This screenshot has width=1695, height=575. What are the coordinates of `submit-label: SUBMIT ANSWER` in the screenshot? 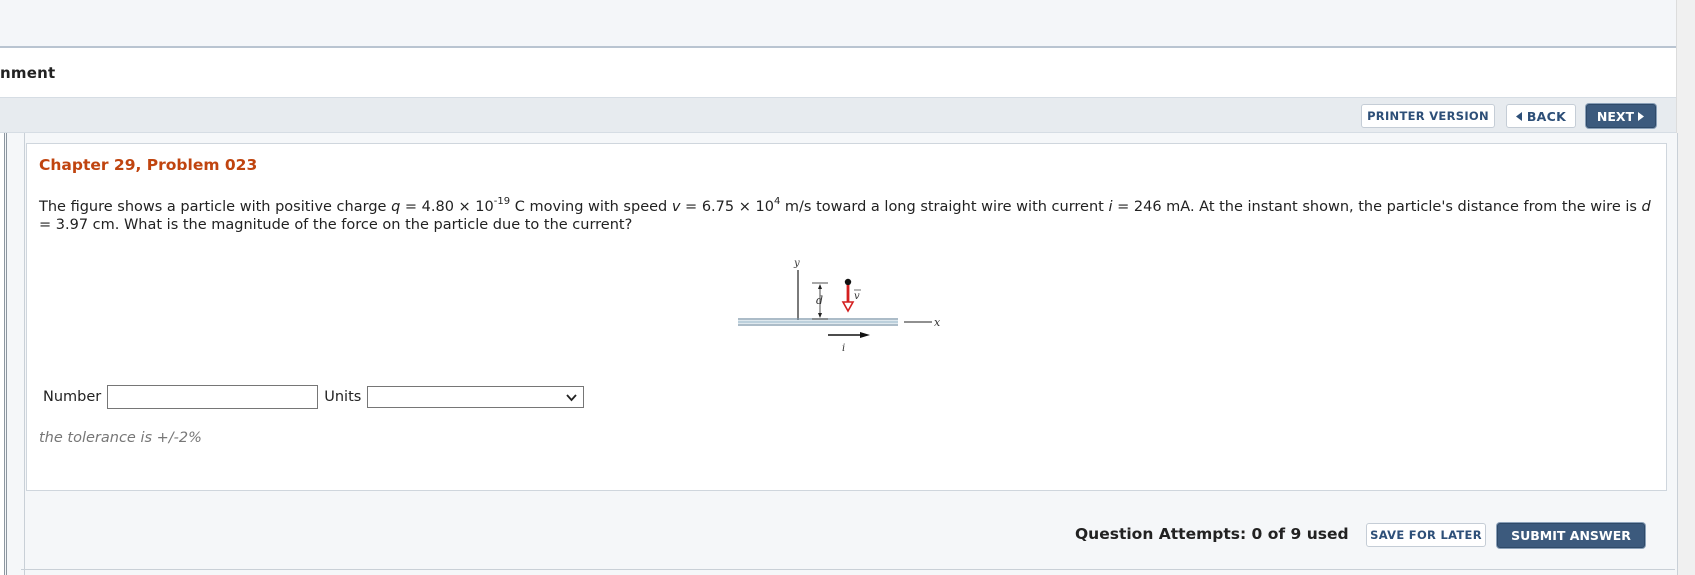 It's located at (1571, 535).